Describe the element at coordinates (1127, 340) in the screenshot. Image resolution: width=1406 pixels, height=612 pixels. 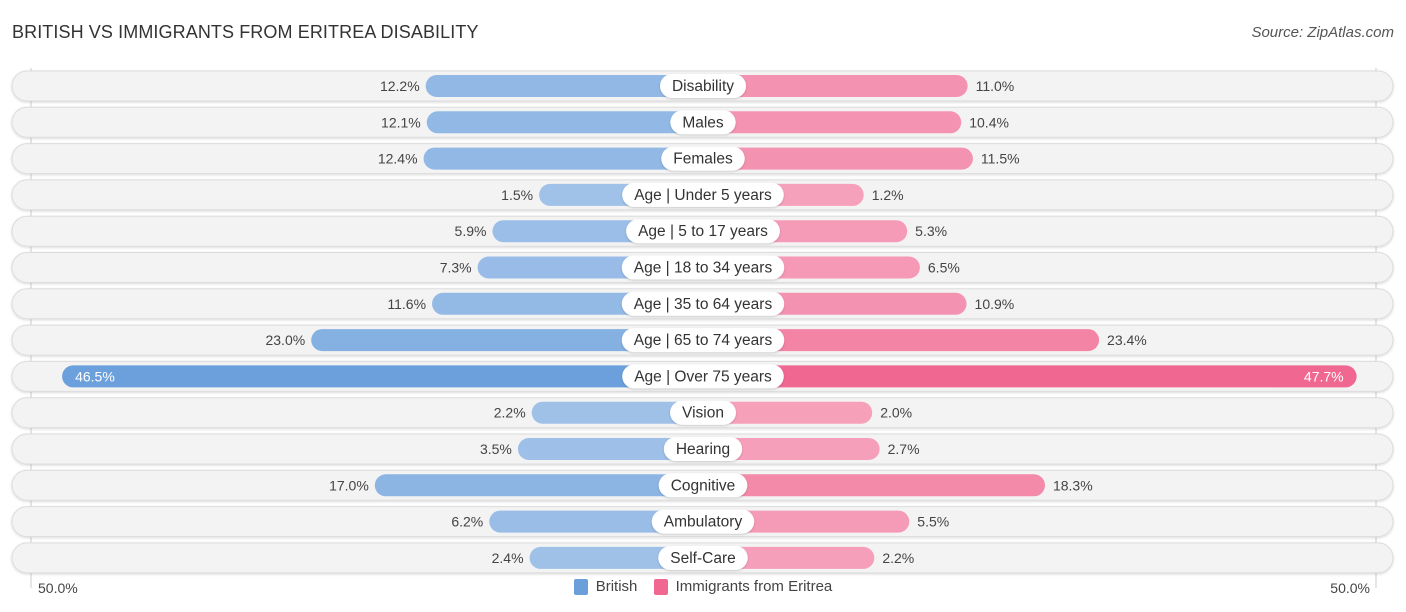
I see `value-label-eritrea: 23.4%` at that location.